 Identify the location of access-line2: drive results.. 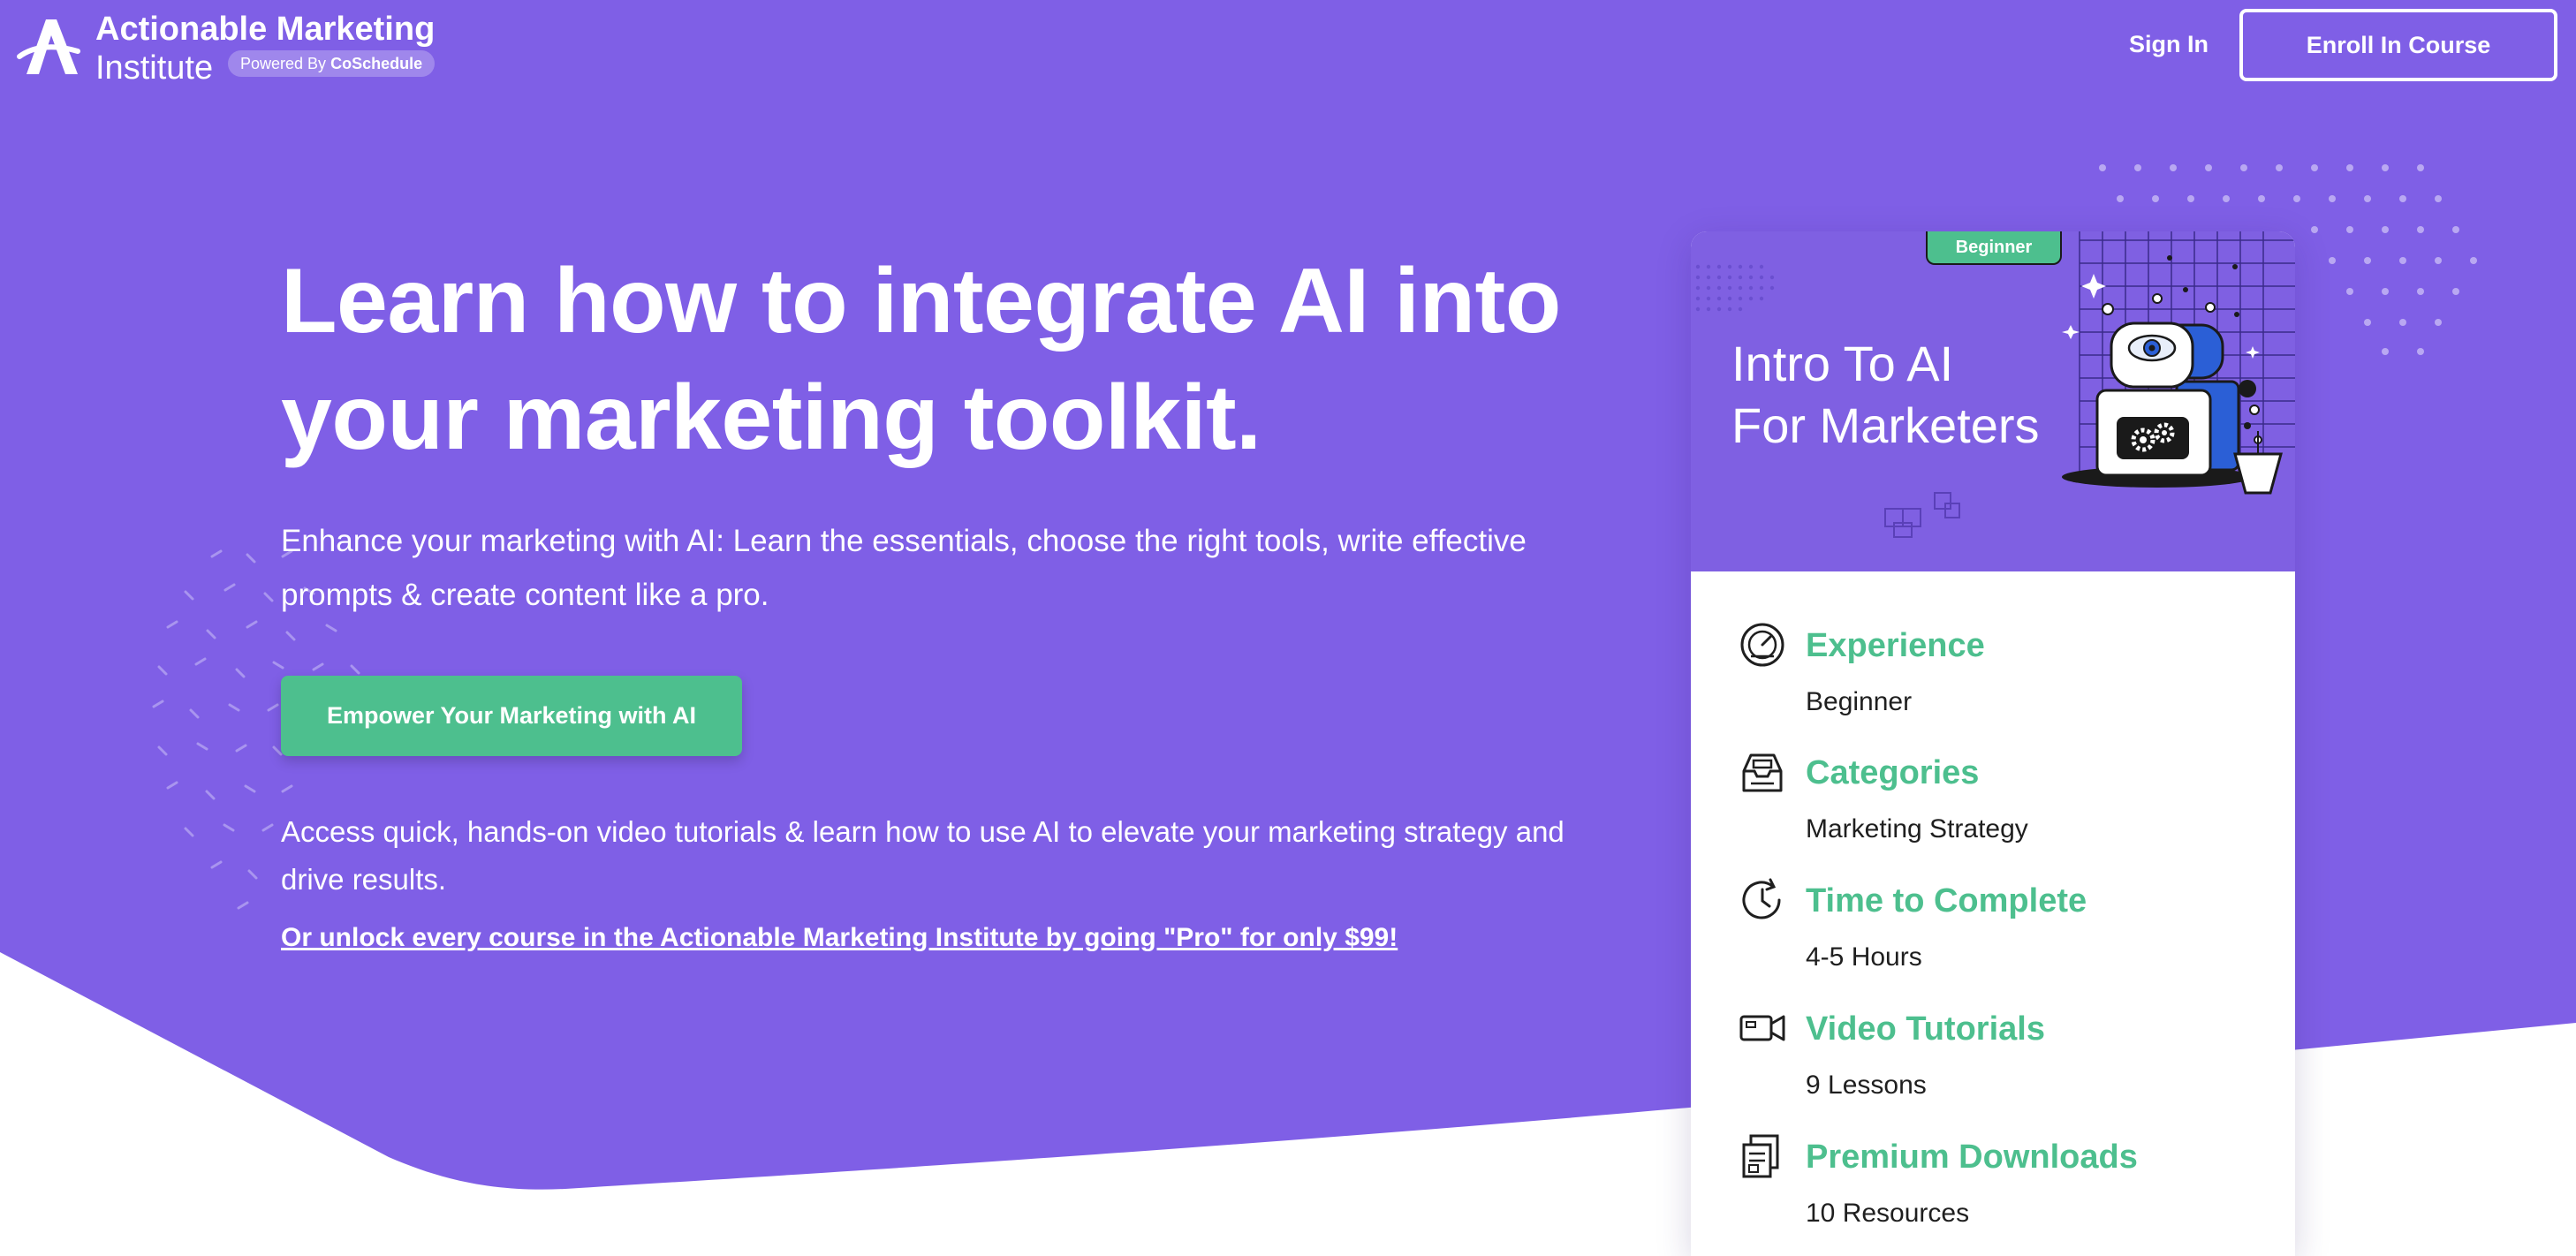
(364, 879).